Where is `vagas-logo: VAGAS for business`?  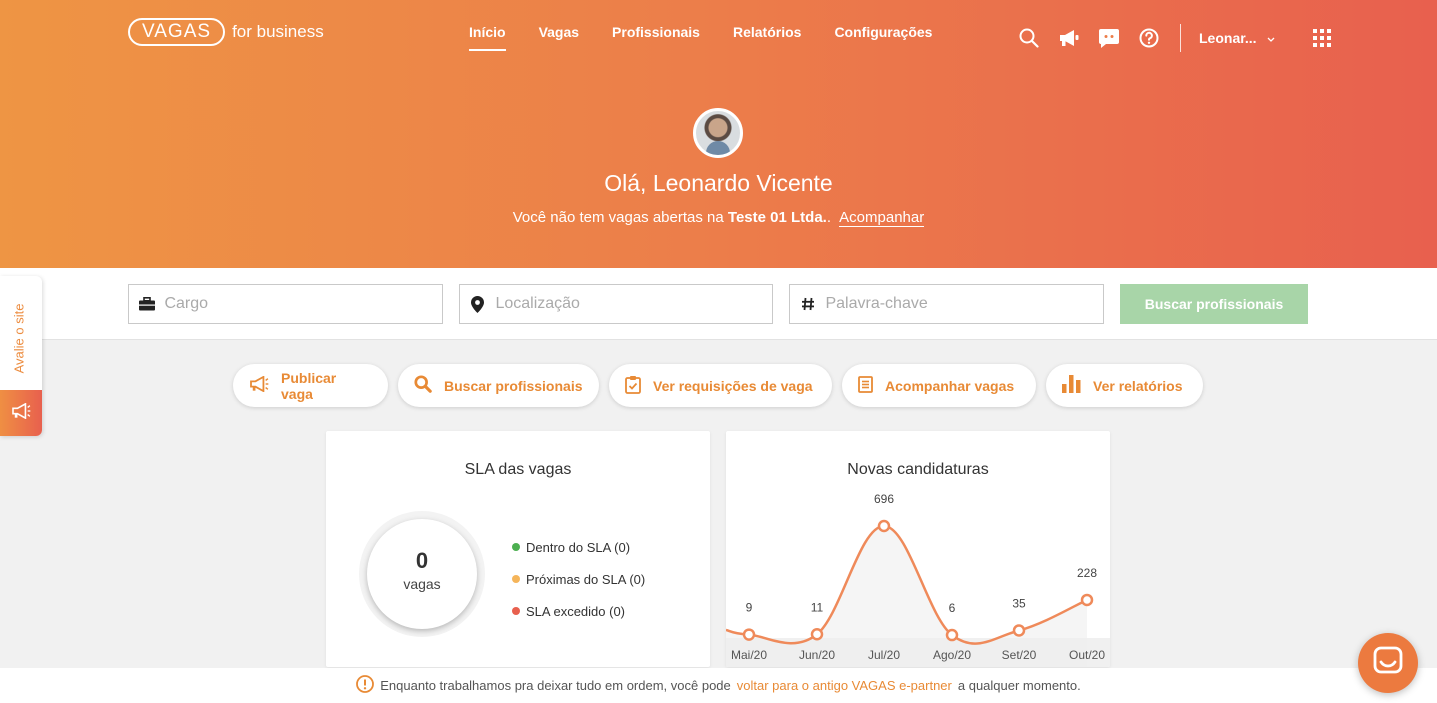 vagas-logo: VAGAS for business is located at coordinates (226, 32).